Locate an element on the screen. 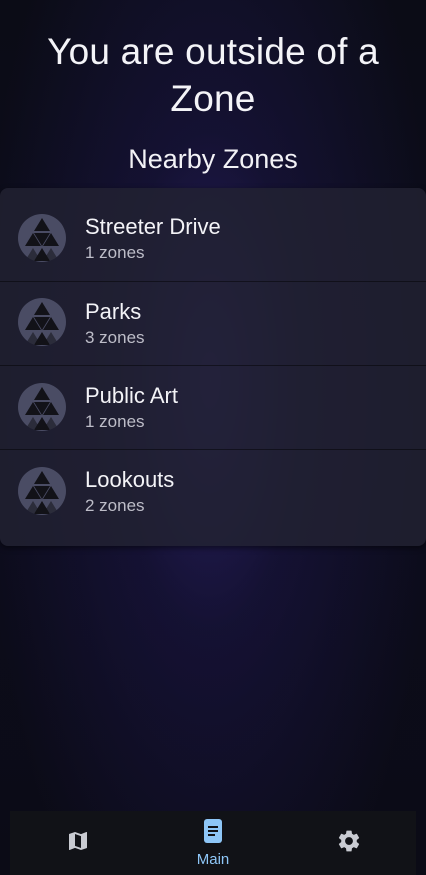  gear-icon is located at coordinates (349, 843).